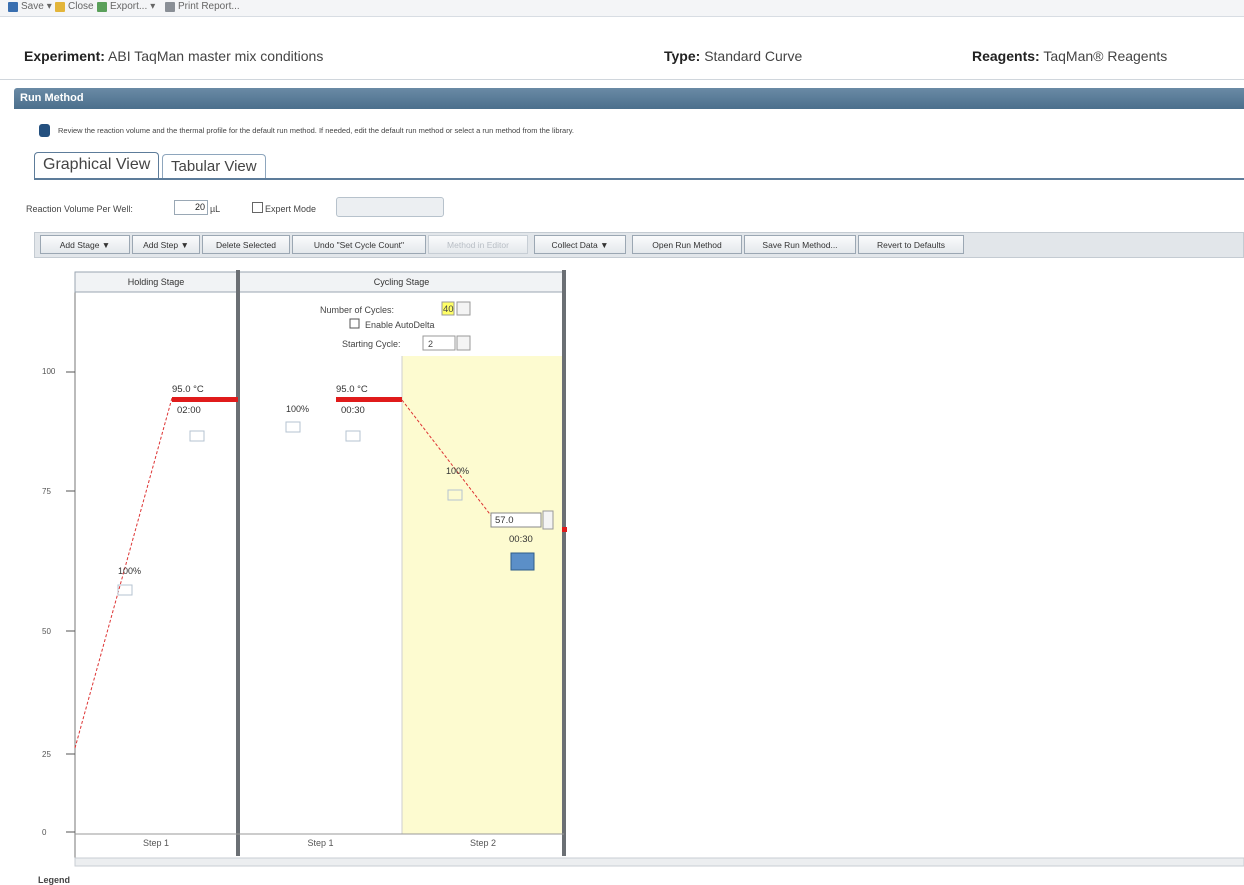 This screenshot has height=885, width=1244. Describe the element at coordinates (189, 410) in the screenshot. I see `holding-step1-time: 02:00` at that location.